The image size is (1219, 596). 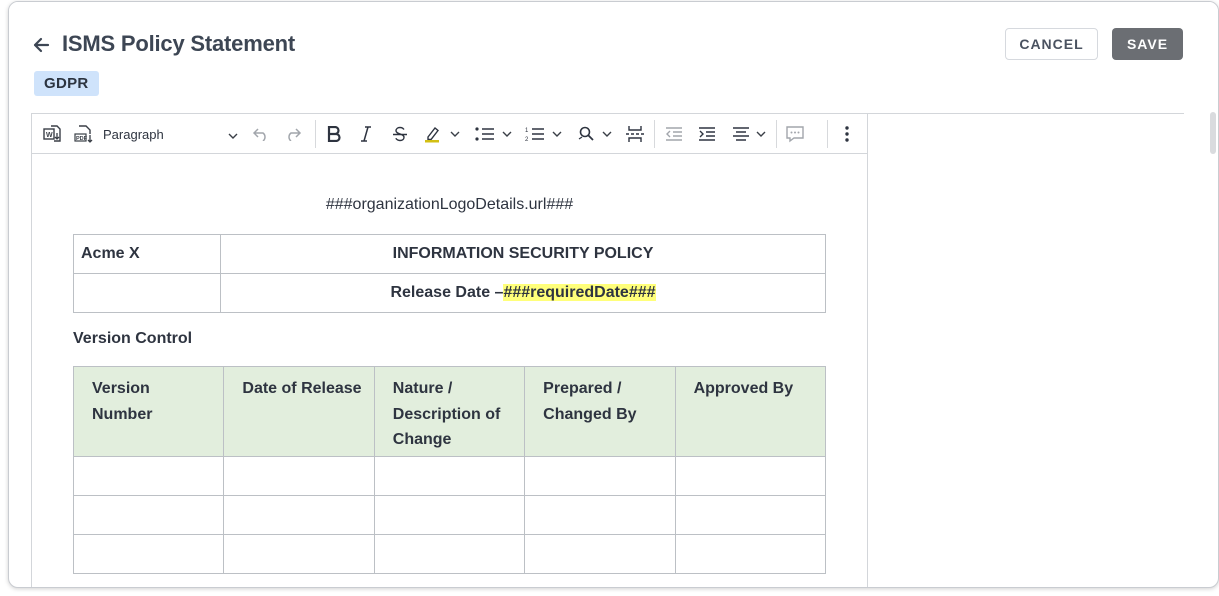 I want to click on align-icon, so click(x=741, y=134).